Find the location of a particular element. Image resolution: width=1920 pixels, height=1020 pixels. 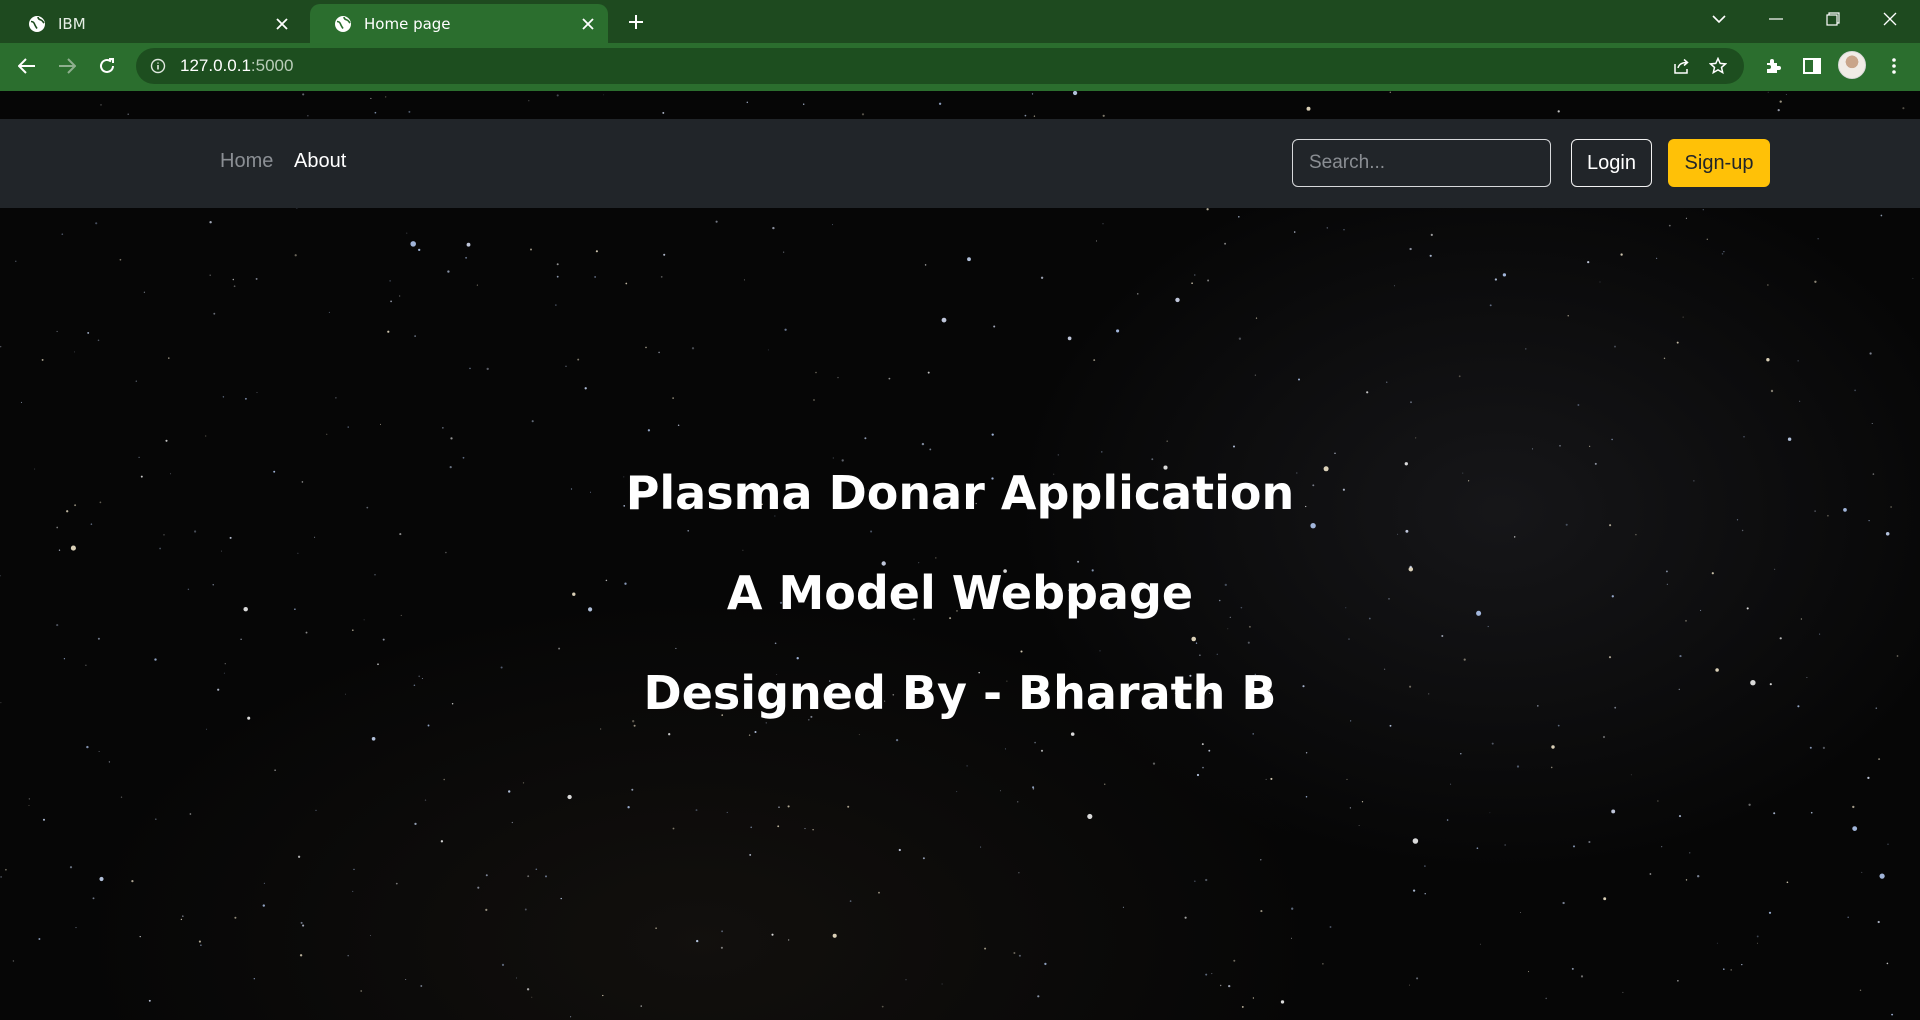

site-navbar: Home About Login Sign-up is located at coordinates (960, 163).